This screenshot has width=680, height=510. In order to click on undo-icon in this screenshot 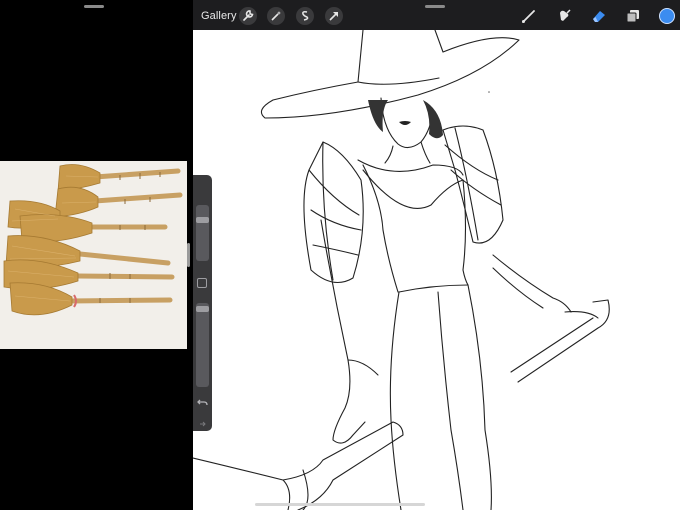, I will do `click(202, 400)`.